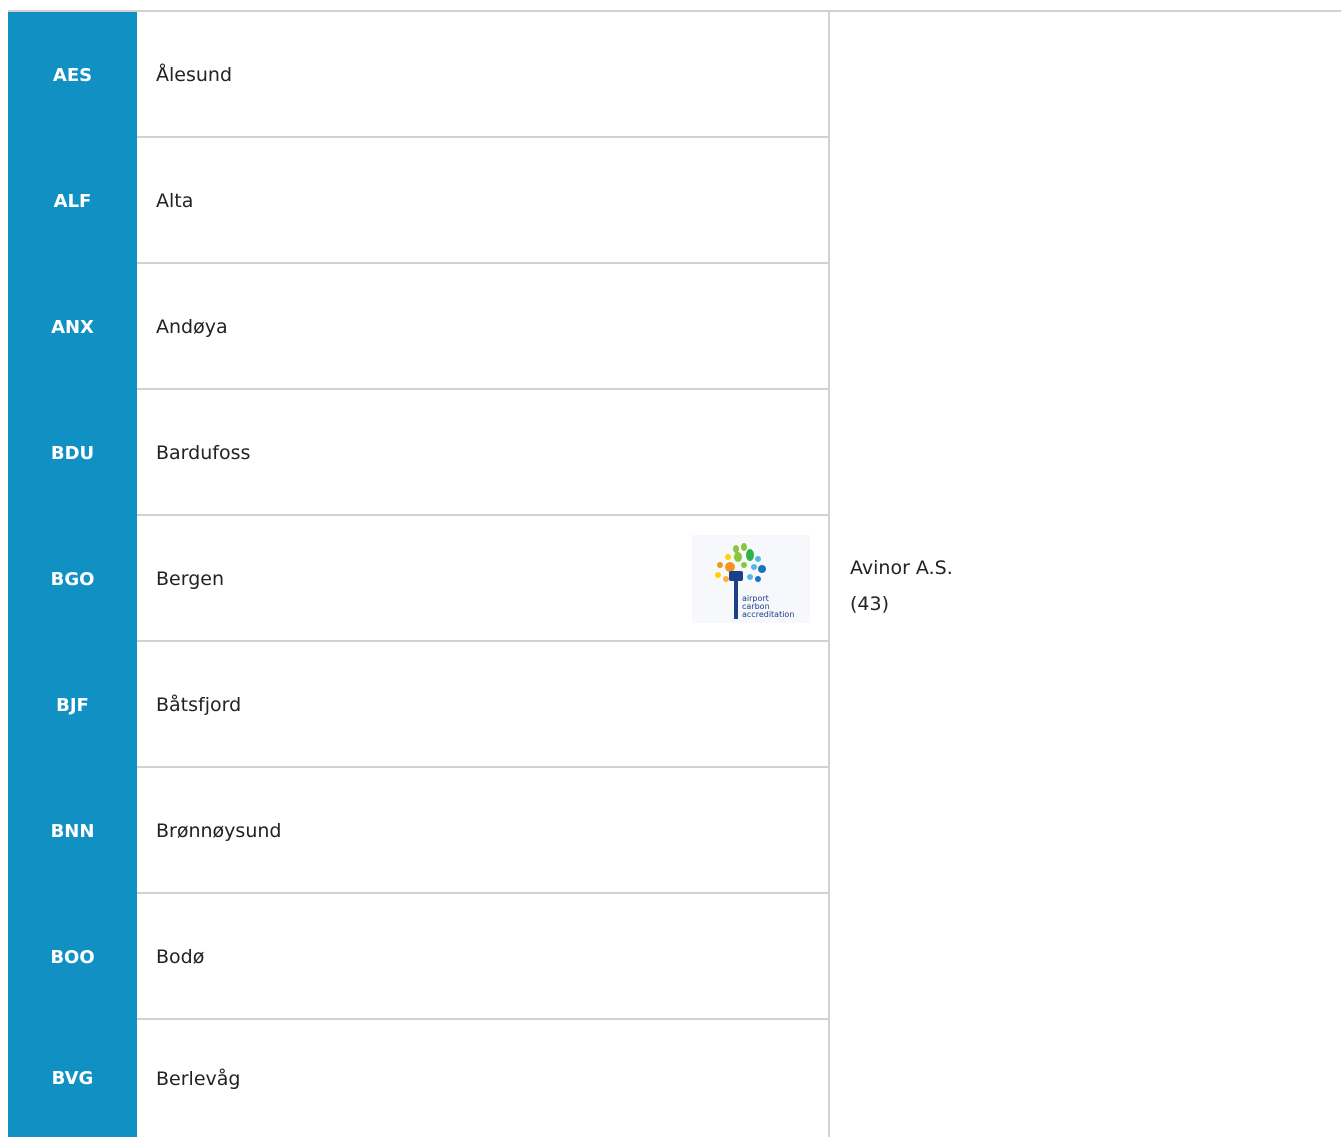 Image resolution: width=1341 pixels, height=1137 pixels. I want to click on table-row: BOO Bodø, so click(419, 957).